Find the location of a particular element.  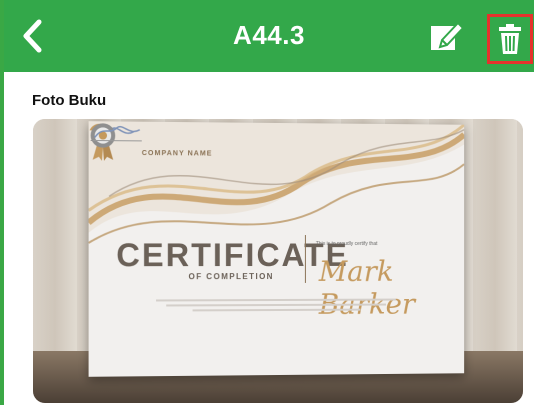

trash-icon is located at coordinates (510, 39).